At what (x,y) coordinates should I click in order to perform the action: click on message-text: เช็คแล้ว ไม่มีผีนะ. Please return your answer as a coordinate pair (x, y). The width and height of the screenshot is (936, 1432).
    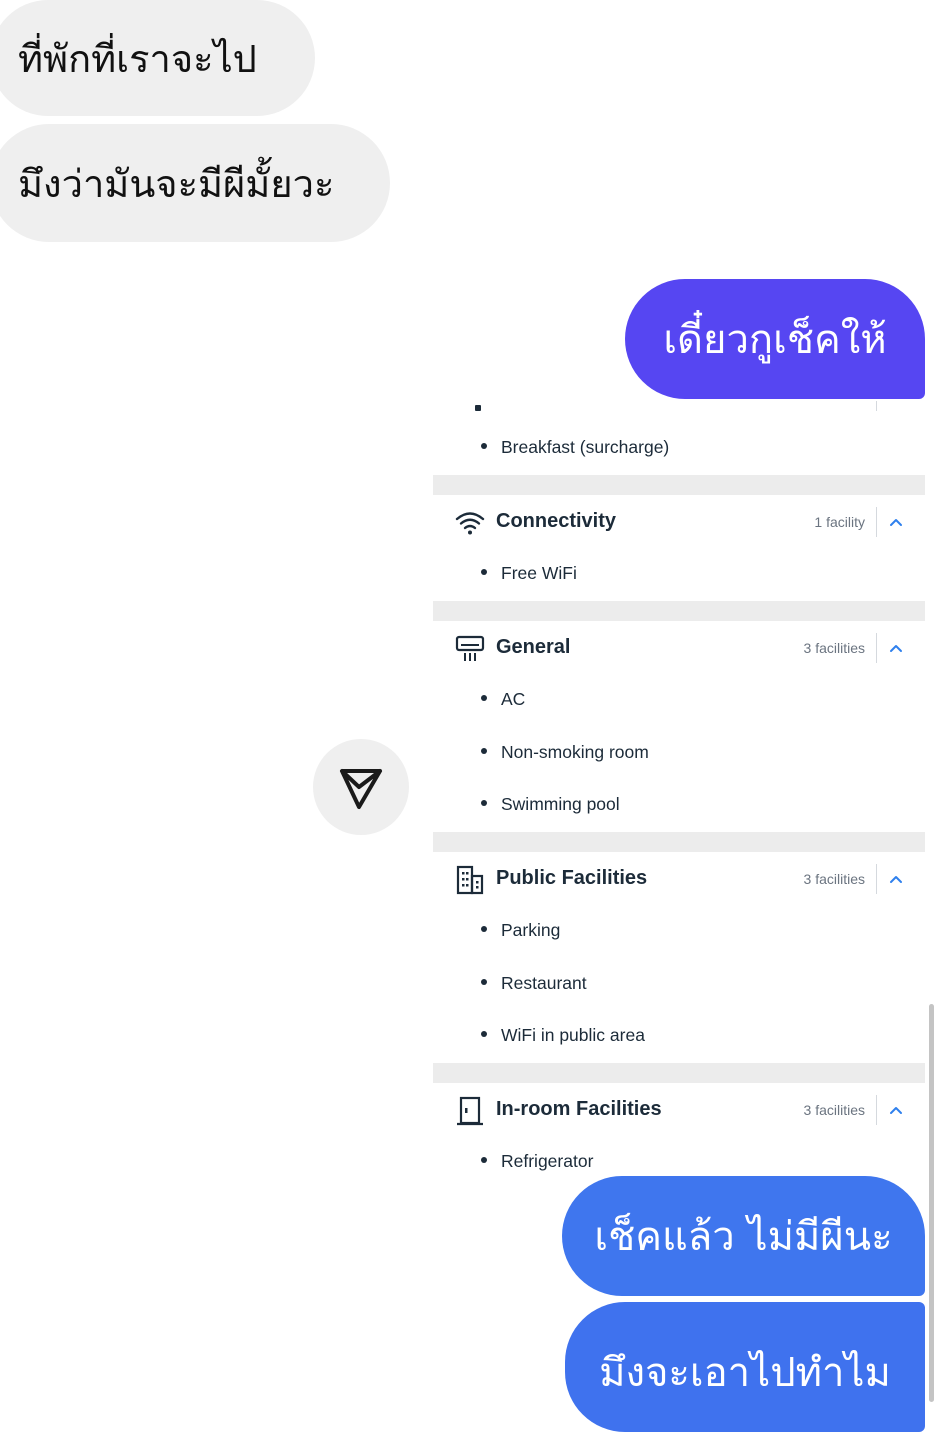
    Looking at the image, I should click on (743, 1237).